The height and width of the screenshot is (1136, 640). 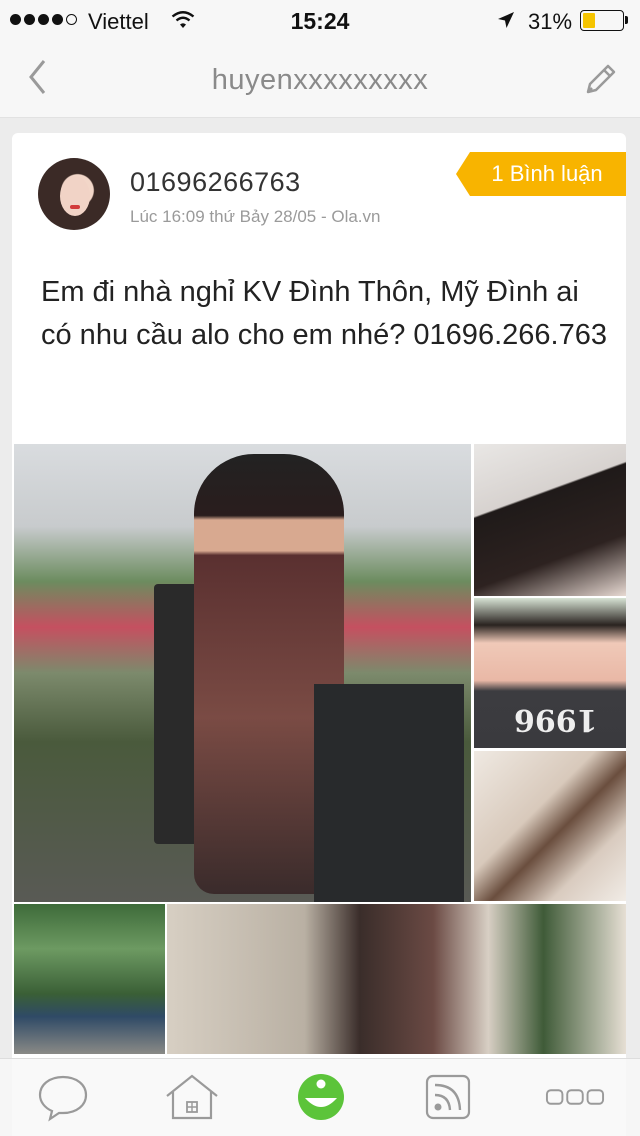 What do you see at coordinates (255, 216) in the screenshot?
I see `post-timestamp: Lúc 16:09 thứ Bảy 28/05 - Ola.vn` at bounding box center [255, 216].